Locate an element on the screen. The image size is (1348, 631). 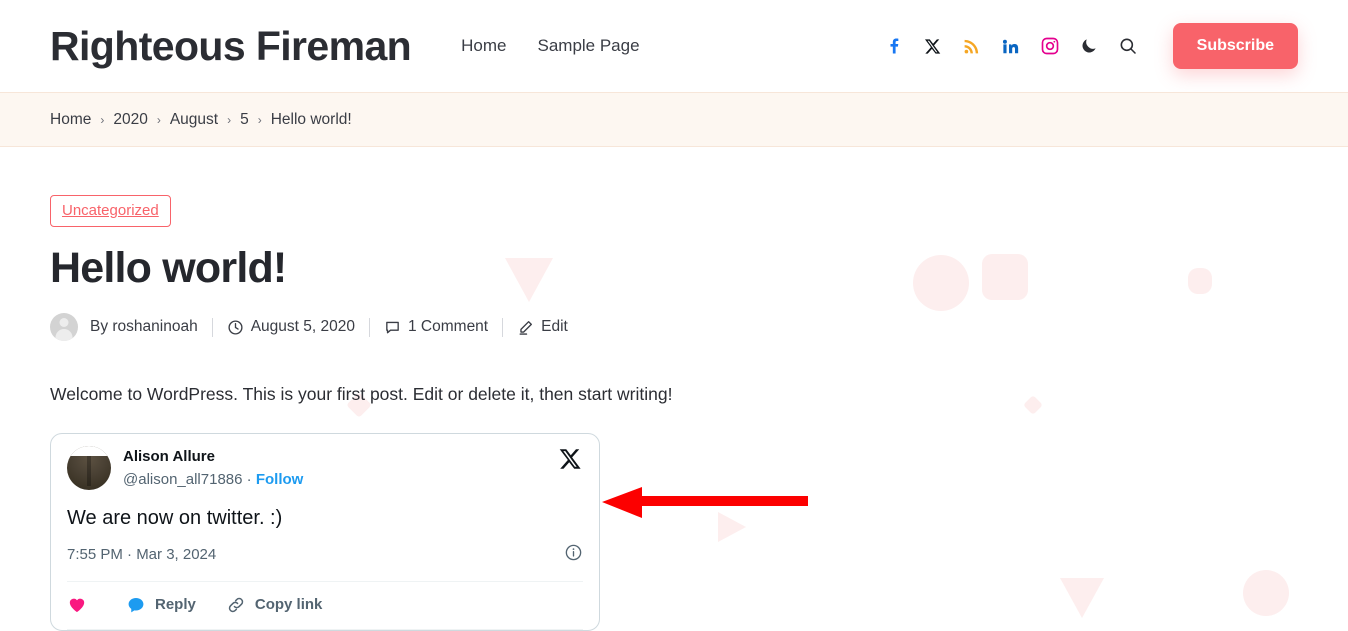
facebook-icon is located at coordinates (894, 46).